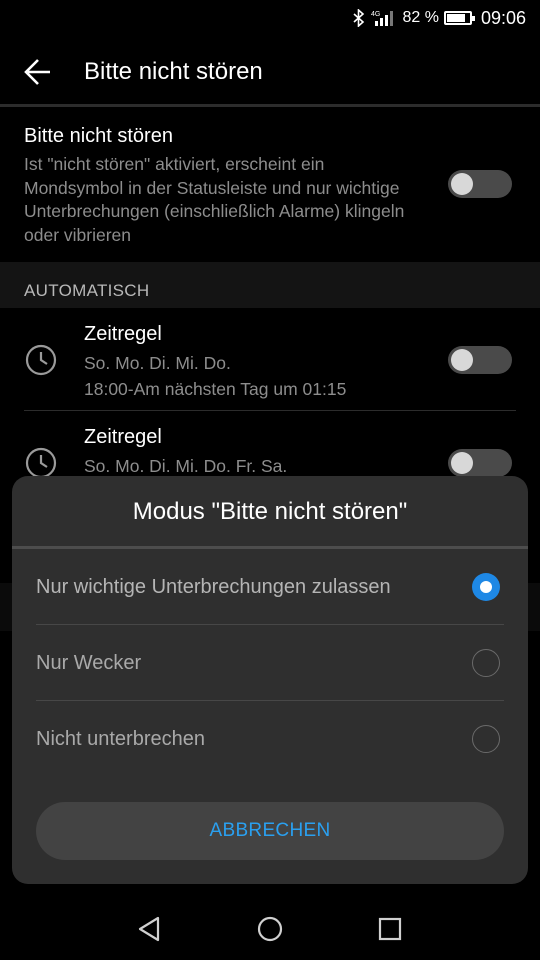  What do you see at coordinates (120, 739) in the screenshot?
I see `option-label: Nicht unterbrechen` at bounding box center [120, 739].